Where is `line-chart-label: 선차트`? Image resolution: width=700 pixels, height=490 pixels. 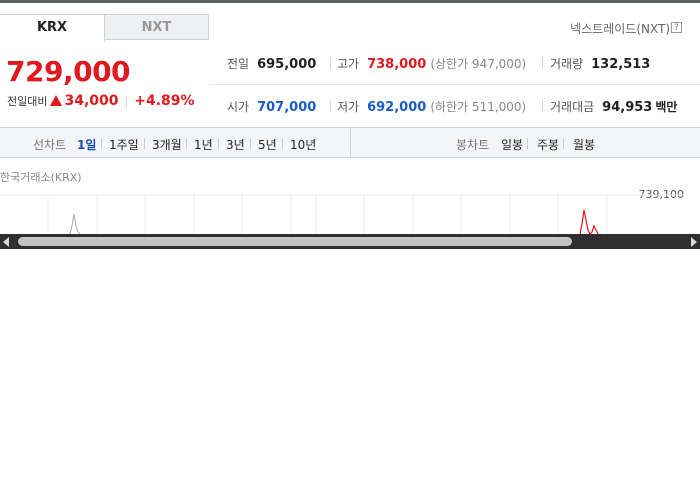
line-chart-label: 선차트 is located at coordinates (50, 145).